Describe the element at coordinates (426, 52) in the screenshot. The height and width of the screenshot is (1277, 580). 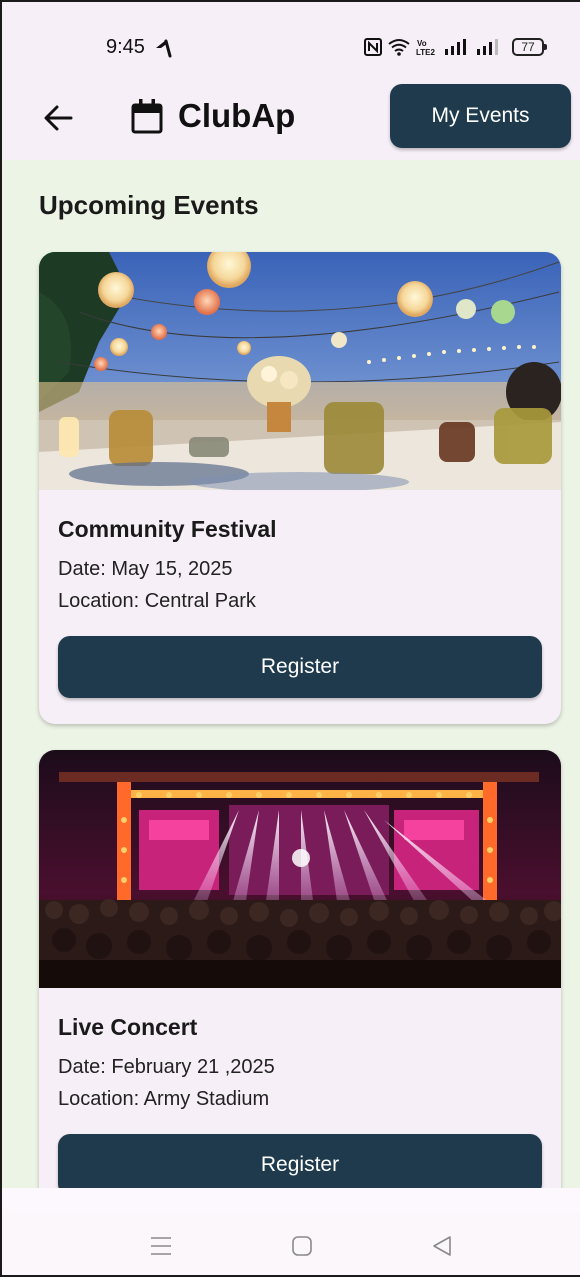
I see `svg-text: LTE2` at that location.